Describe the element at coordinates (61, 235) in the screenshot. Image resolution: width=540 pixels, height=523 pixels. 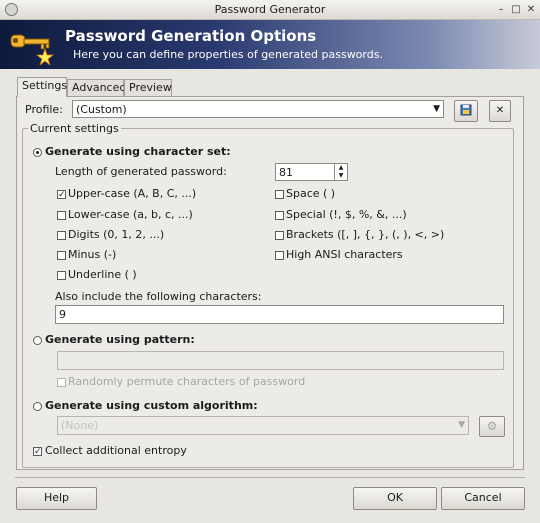
I see `digits-checkbox` at that location.